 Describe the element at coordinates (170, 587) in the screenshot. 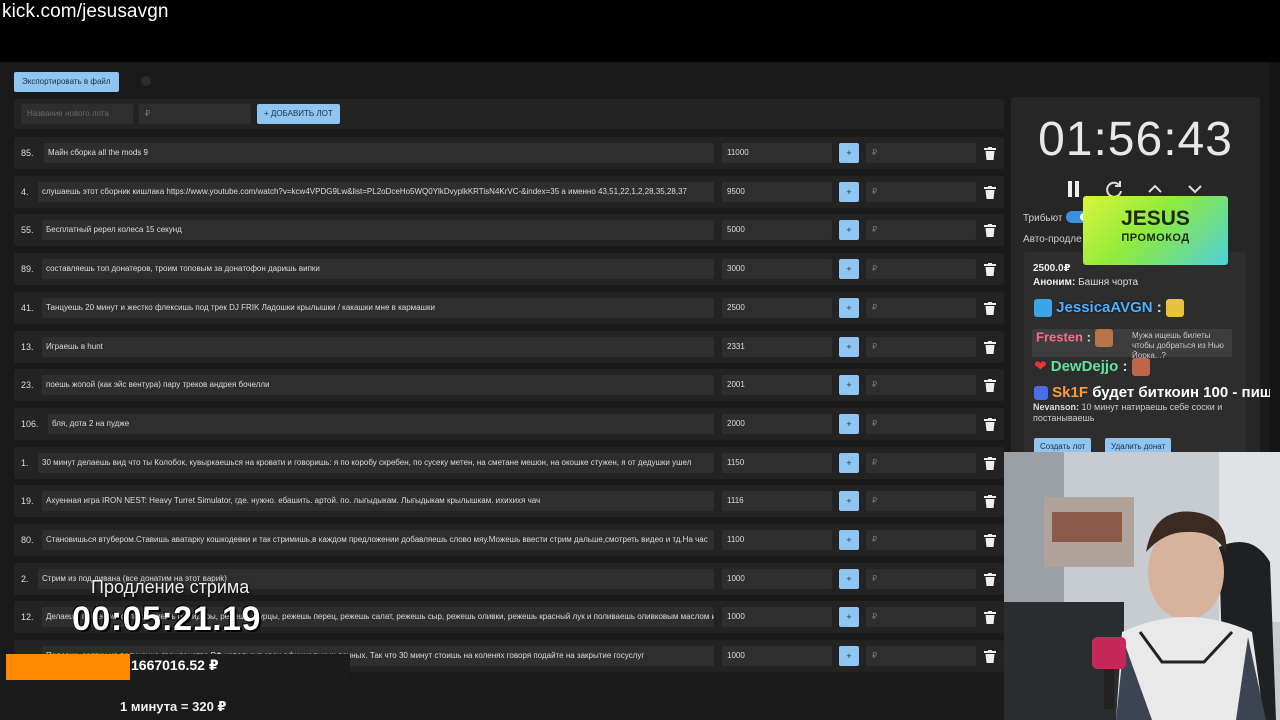

I see `extension-title: Продление стрима` at that location.